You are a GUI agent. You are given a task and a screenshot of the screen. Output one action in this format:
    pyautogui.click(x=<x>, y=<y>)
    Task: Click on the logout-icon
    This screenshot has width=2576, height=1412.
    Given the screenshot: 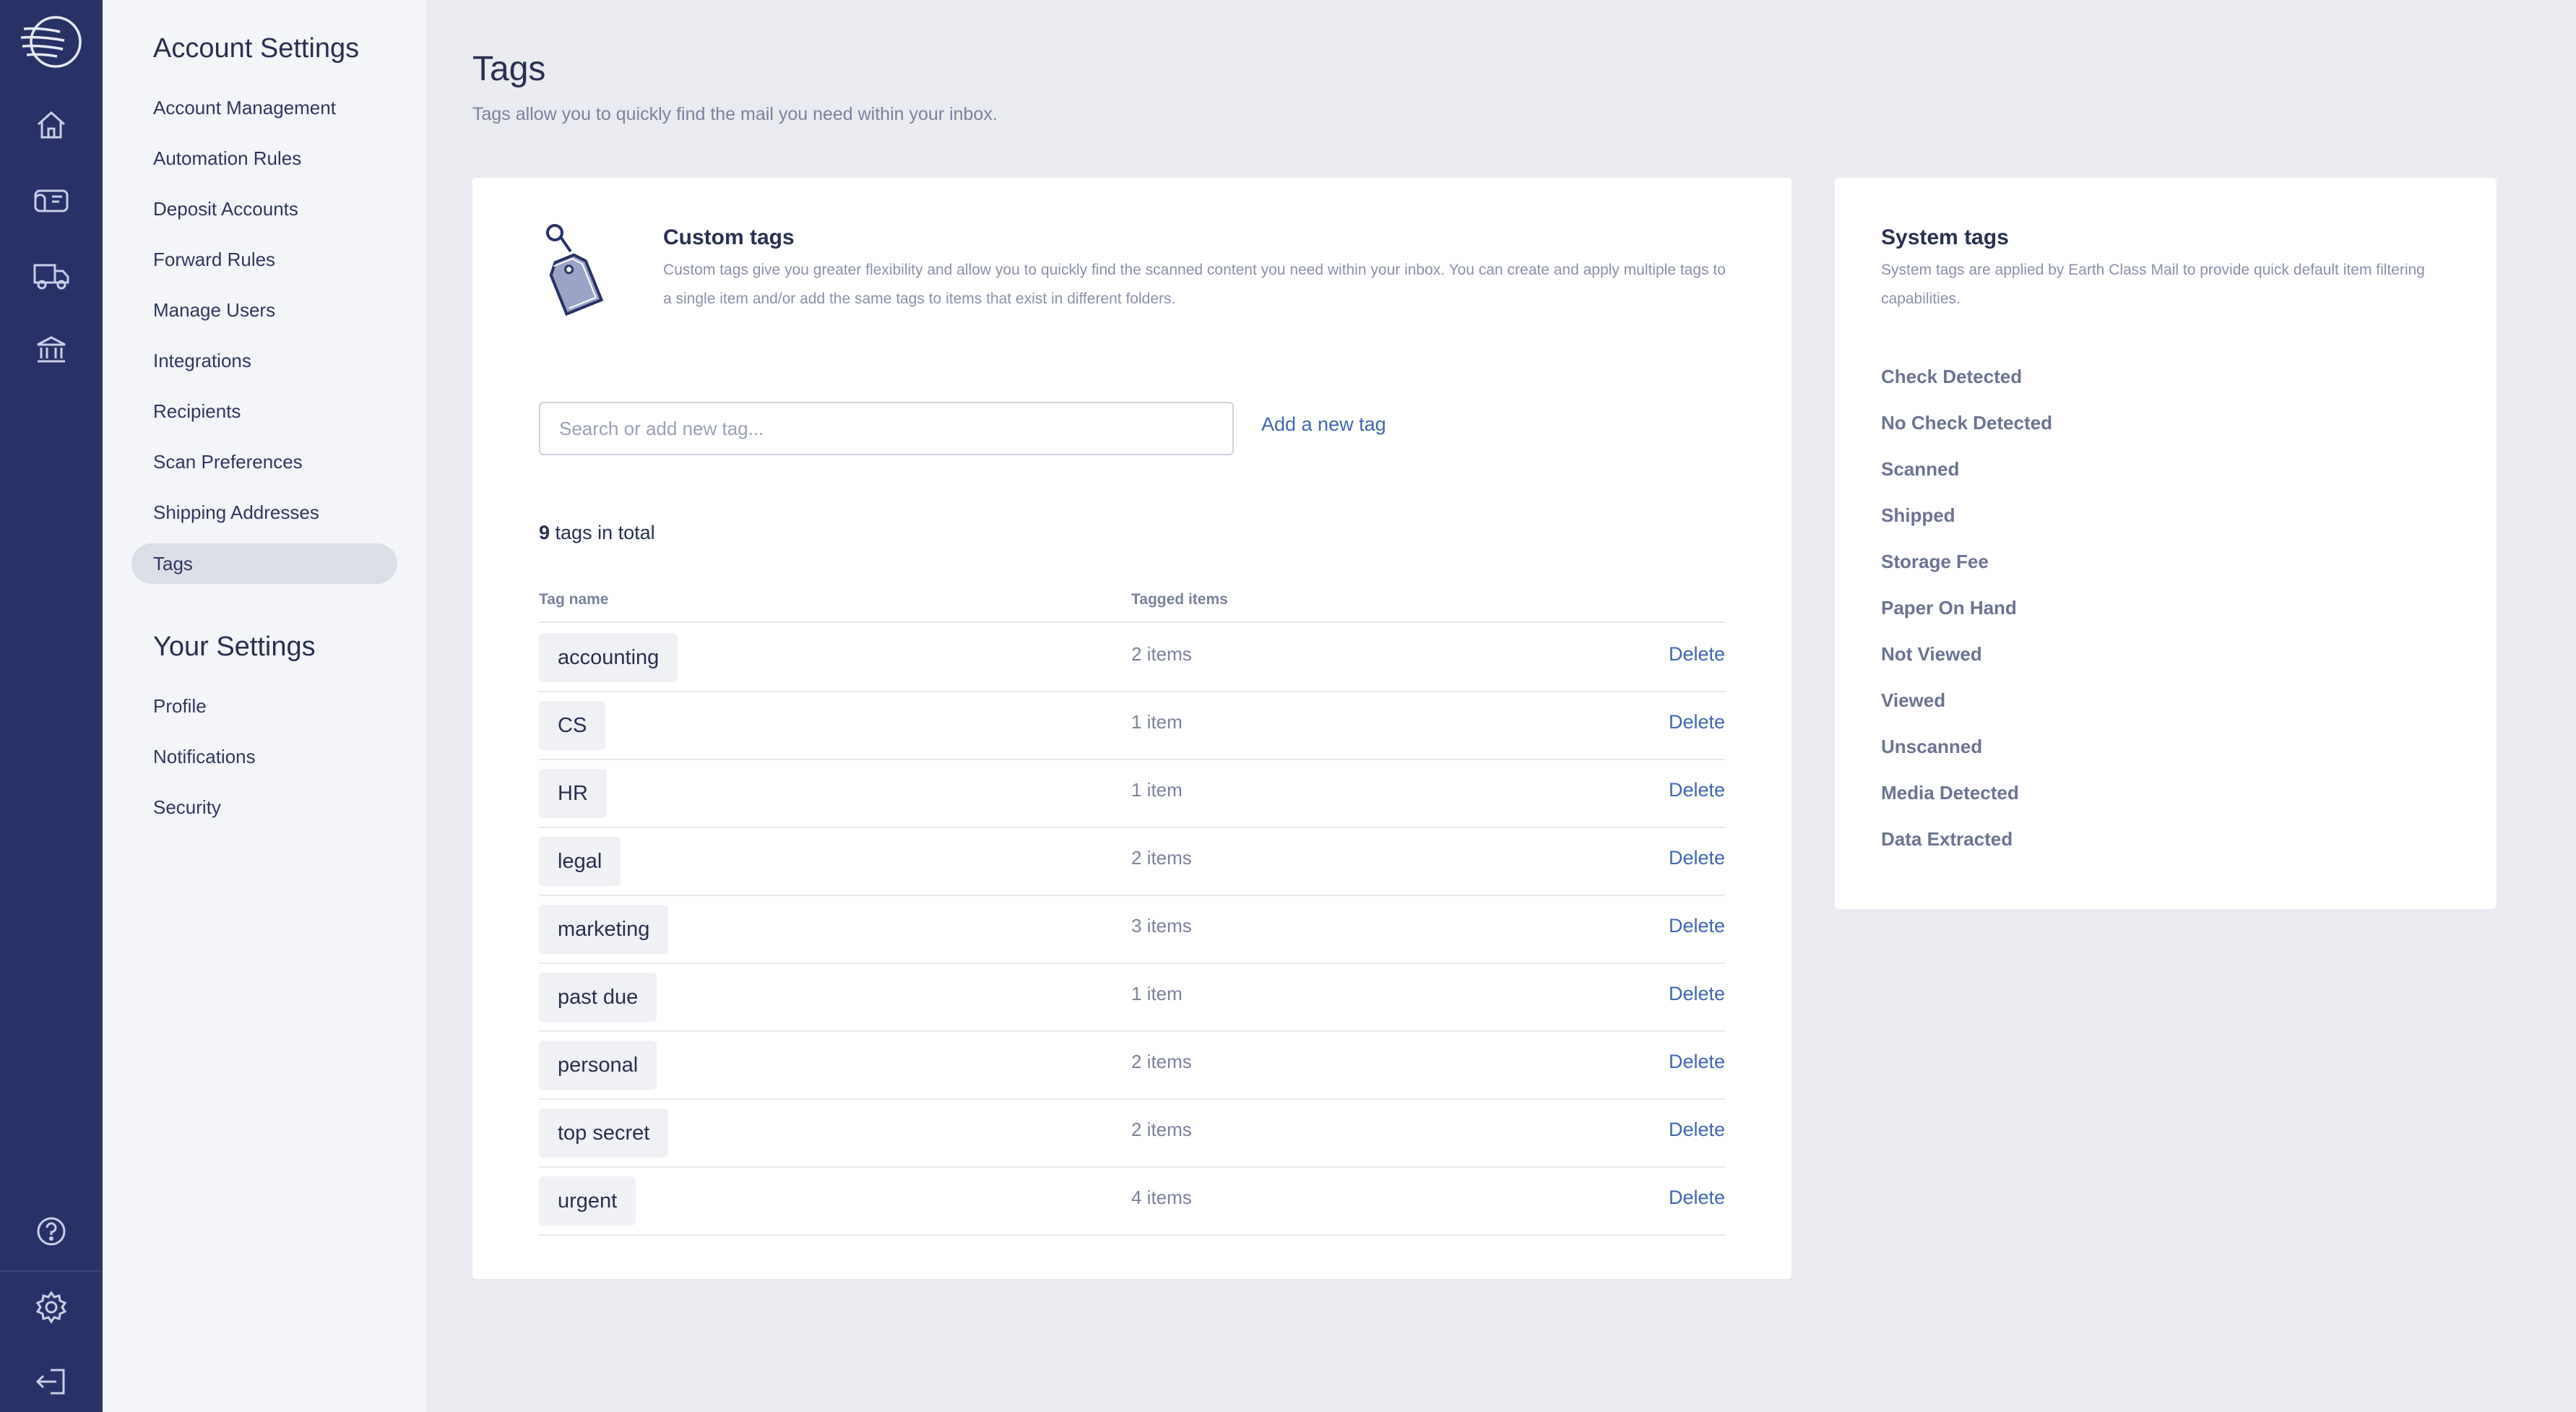 What is the action you would take?
    pyautogui.click(x=51, y=1381)
    